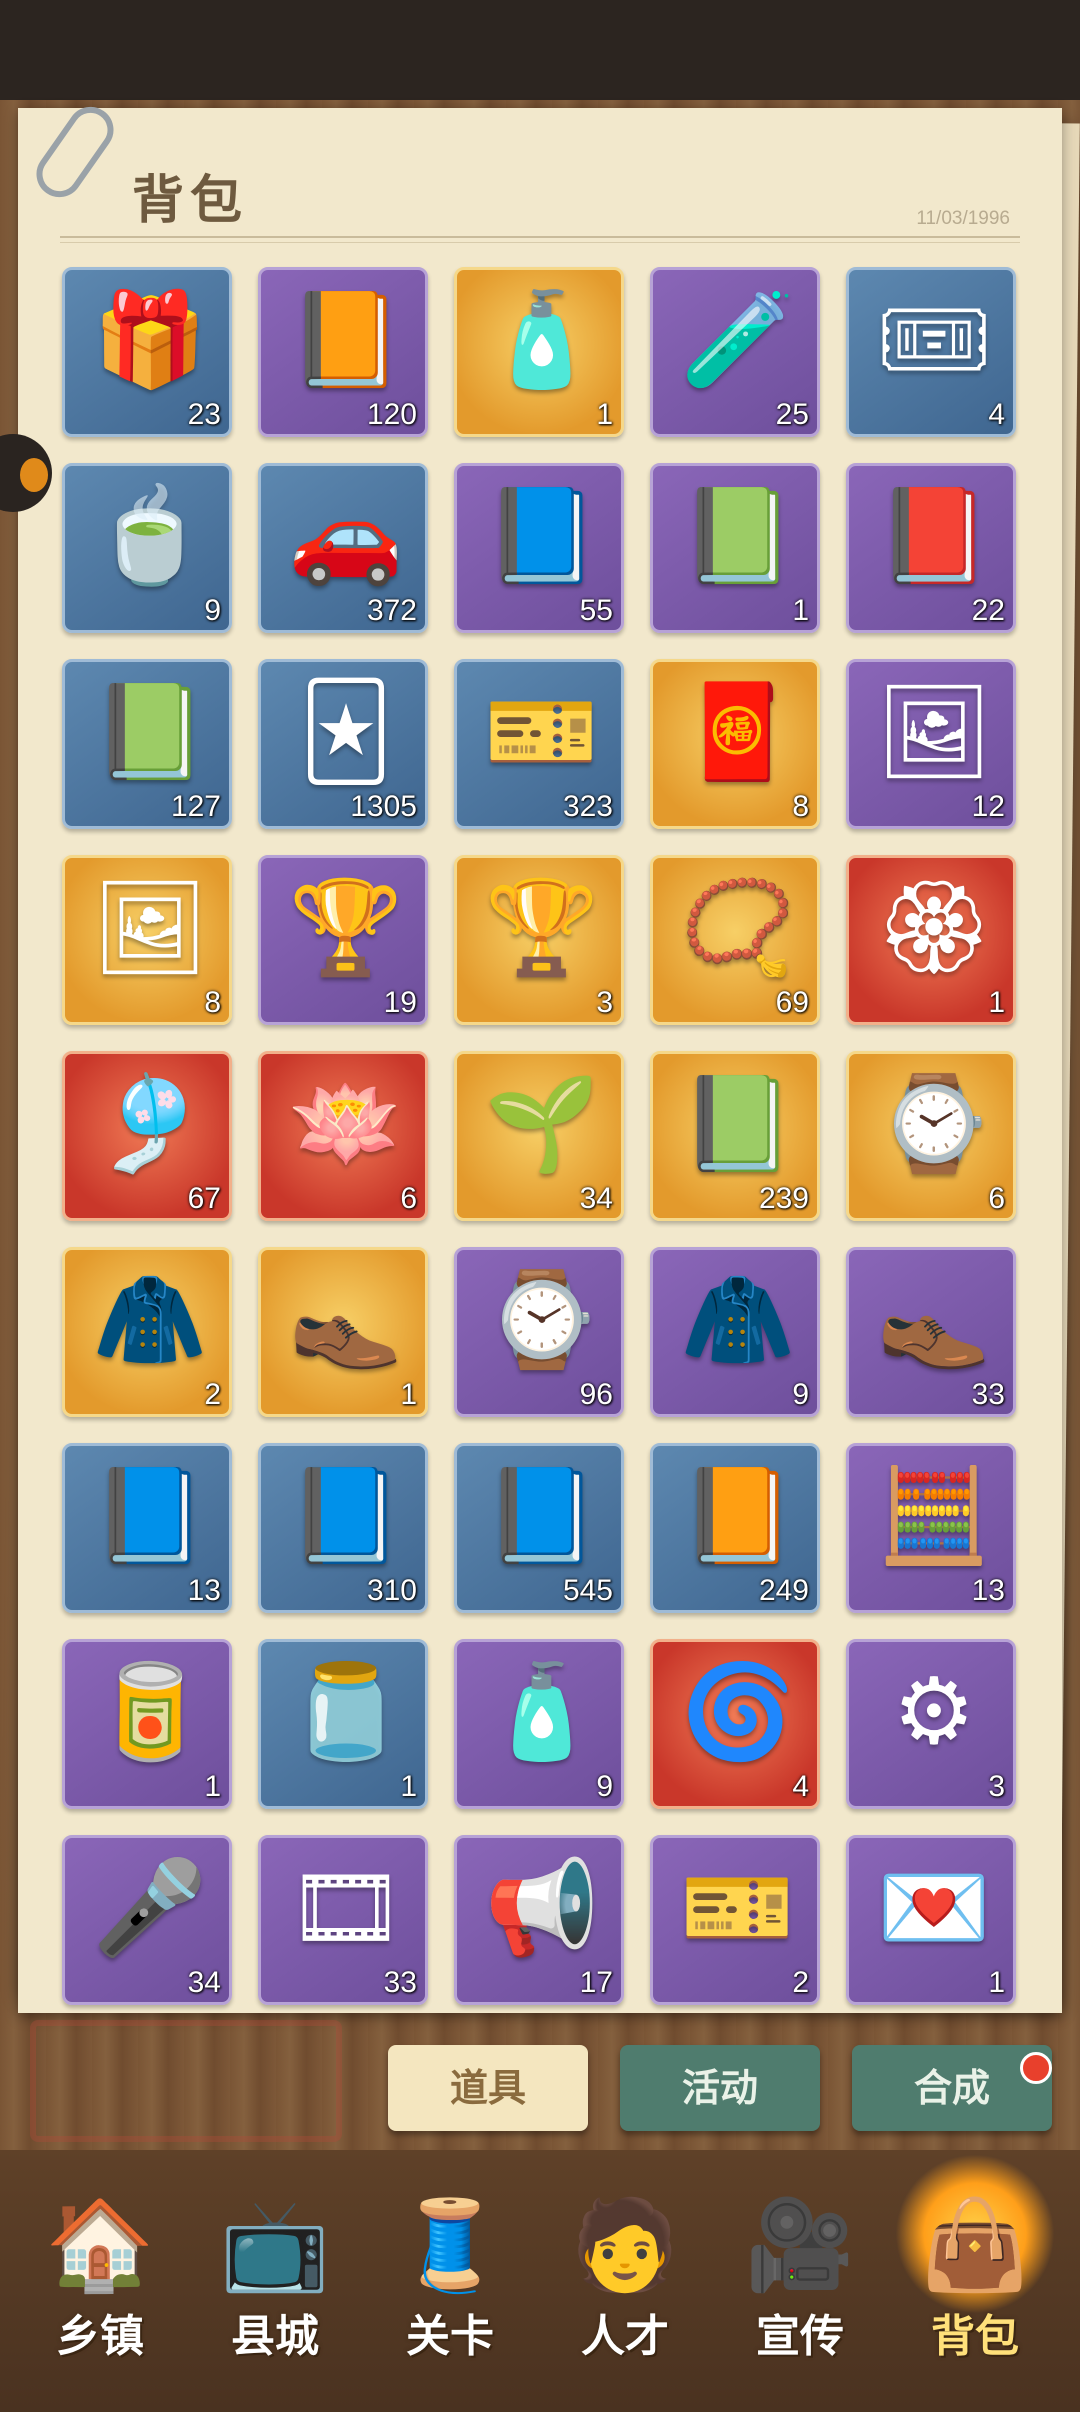 The width and height of the screenshot is (1080, 2412). I want to click on inventory-slot: 🧥 9, so click(735, 1332).